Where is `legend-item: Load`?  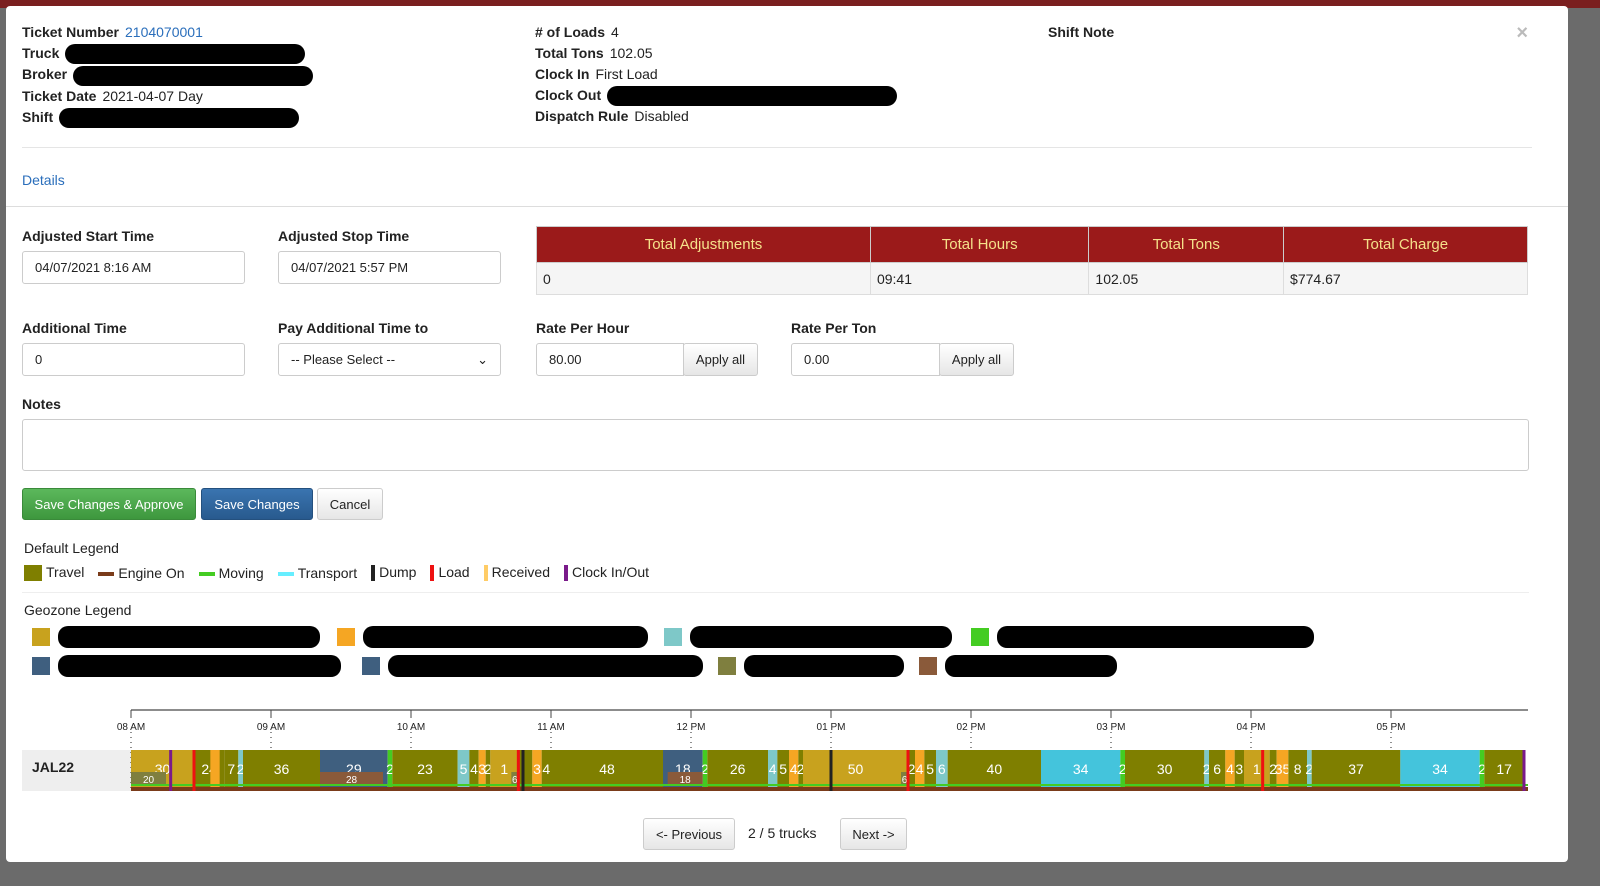 legend-item: Load is located at coordinates (450, 573).